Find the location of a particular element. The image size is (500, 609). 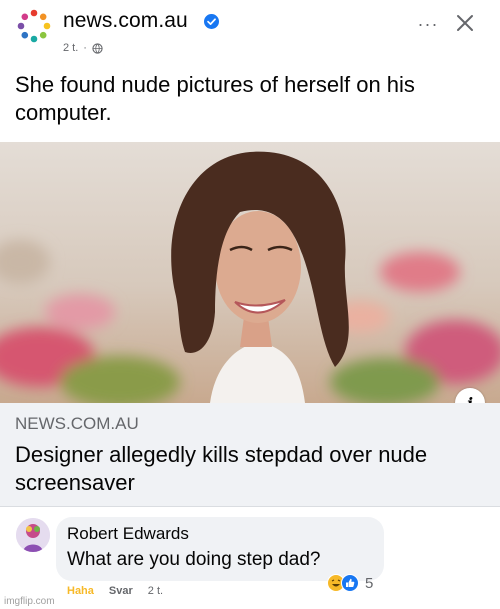

verified-badge-icon is located at coordinates (211, 21).